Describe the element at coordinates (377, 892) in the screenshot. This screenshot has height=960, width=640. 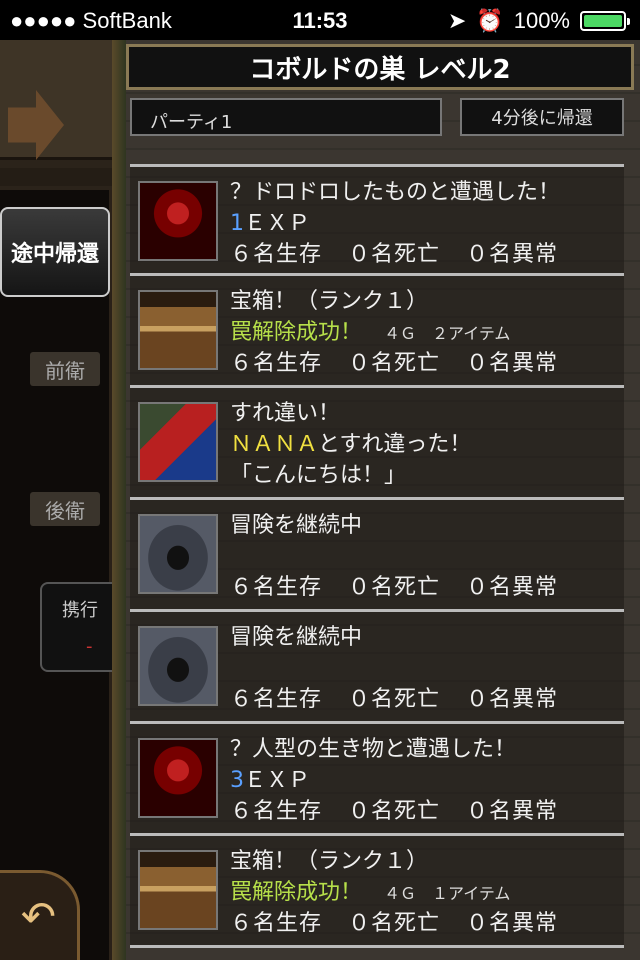
I see `log-item: 宝箱！（ランク１） 罠解除成功！ ４Ｇ １アイテム ６名生存 ０名死亡 ０名異常` at that location.